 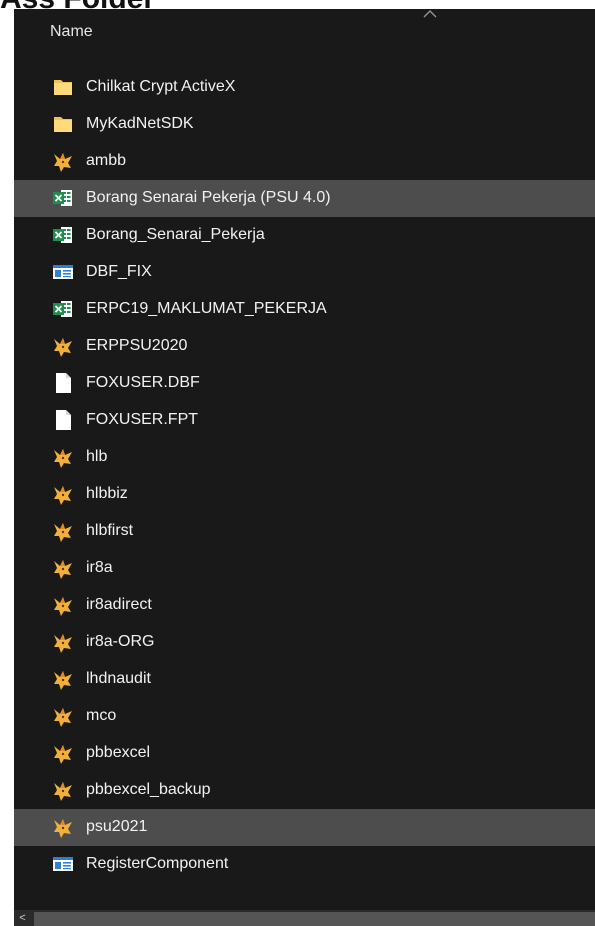 I want to click on horizontal-scrollbar: <, so click(x=304, y=918).